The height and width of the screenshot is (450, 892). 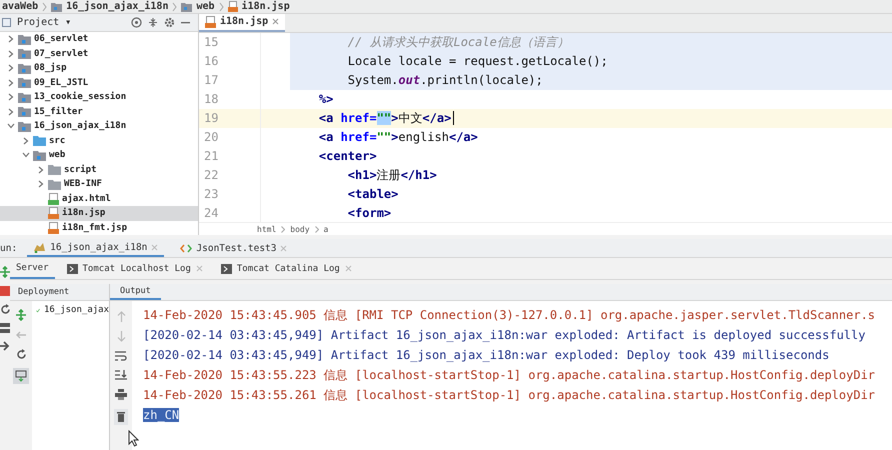 What do you see at coordinates (211, 194) in the screenshot?
I see `line-number: 23` at bounding box center [211, 194].